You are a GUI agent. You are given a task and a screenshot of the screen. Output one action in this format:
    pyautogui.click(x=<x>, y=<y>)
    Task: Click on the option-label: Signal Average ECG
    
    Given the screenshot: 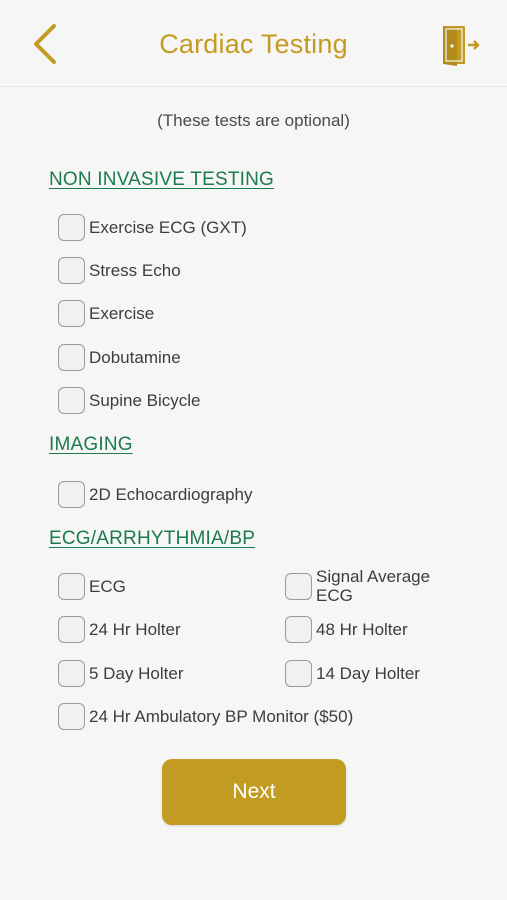 What is the action you would take?
    pyautogui.click(x=373, y=586)
    